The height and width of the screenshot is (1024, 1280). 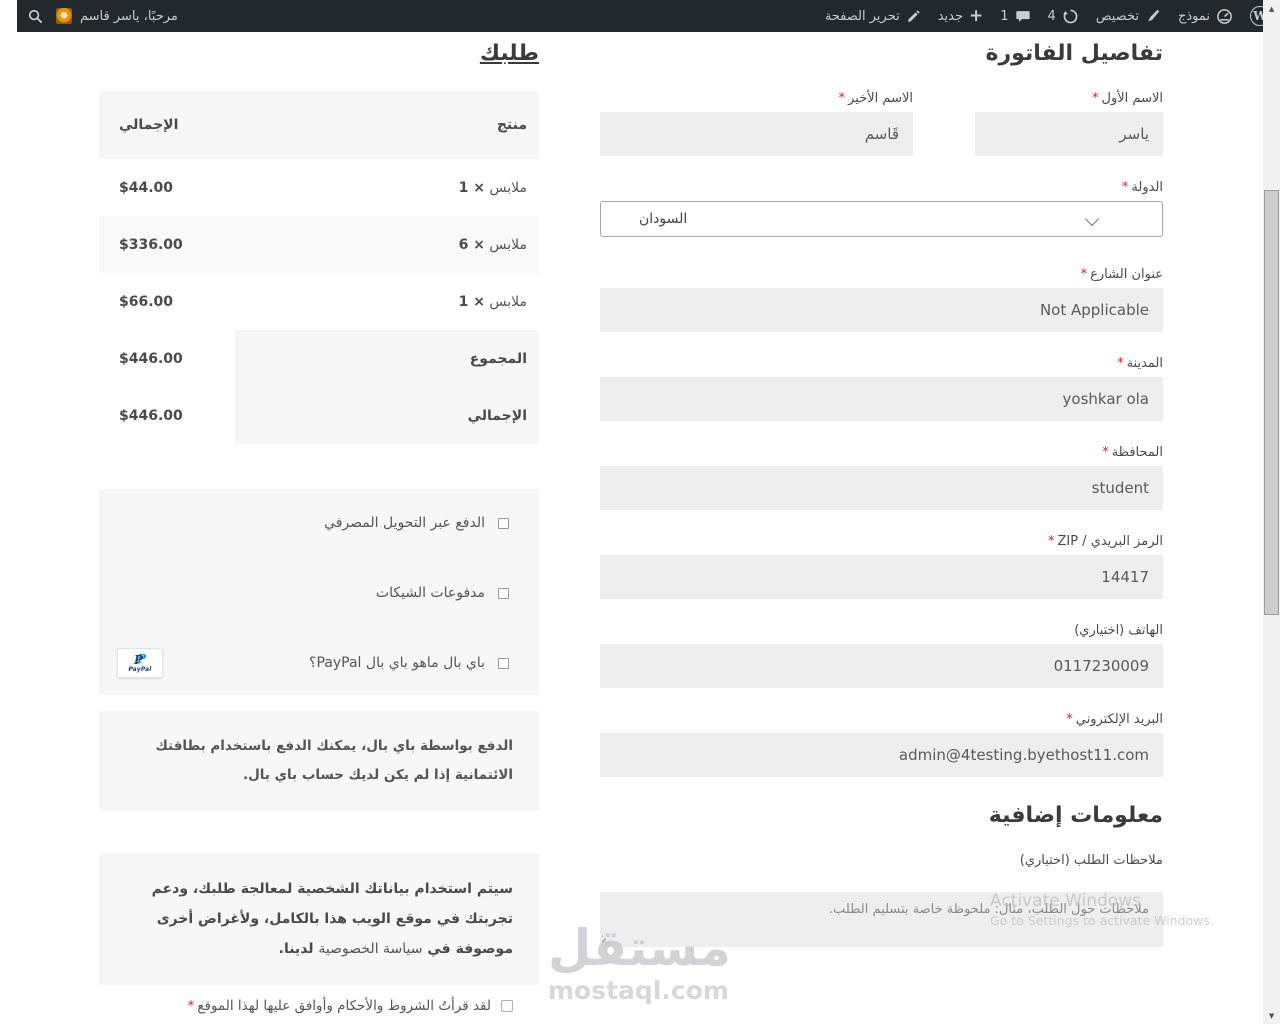 I want to click on payment-method-paypal: باي بال ماهو باي بال PayPal؟ P P PayPal, so click(x=313, y=663).